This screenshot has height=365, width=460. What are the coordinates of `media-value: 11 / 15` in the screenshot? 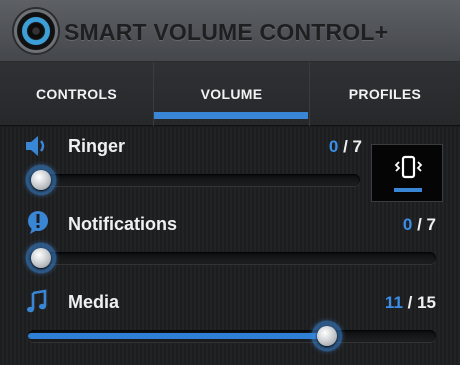 It's located at (400, 303).